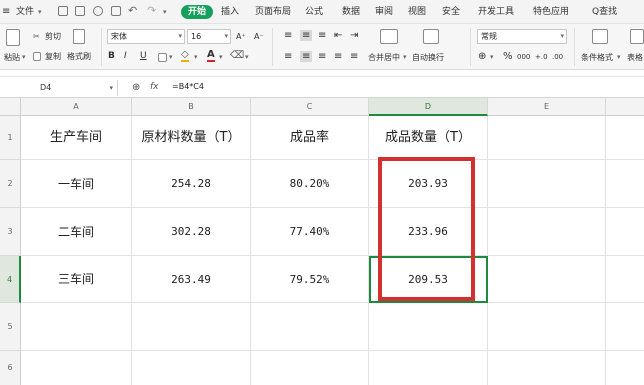 The width and height of the screenshot is (644, 385). I want to click on cell-f2, so click(625, 184).